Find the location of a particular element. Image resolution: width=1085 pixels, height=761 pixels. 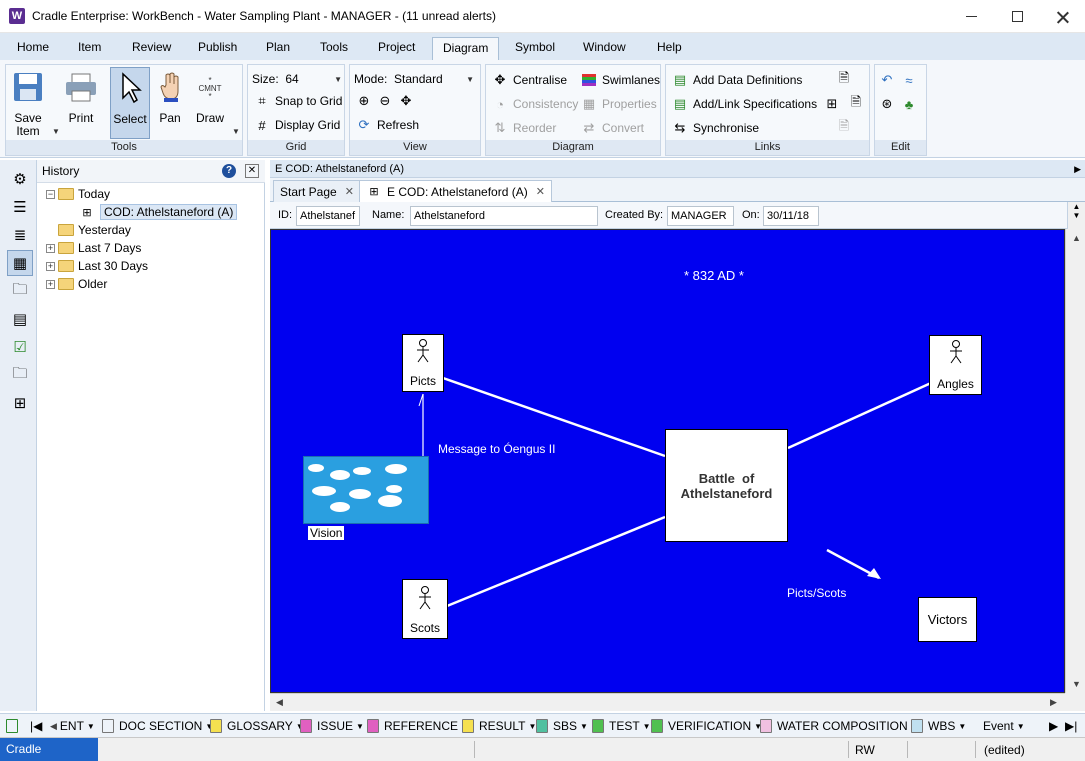

horizontal-scrollbar: ◀ ▶ is located at coordinates (667, 702).